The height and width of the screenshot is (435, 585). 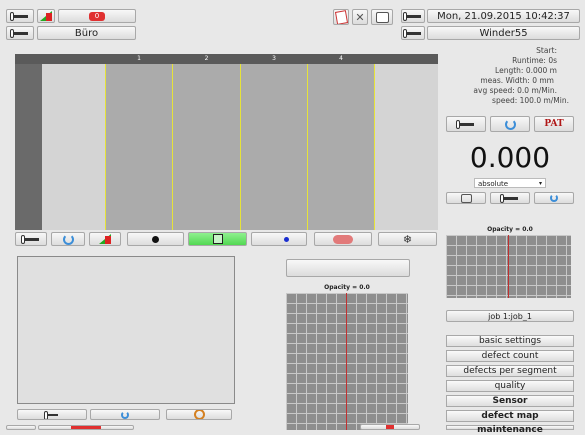 I want to click on eraser-icon, so click(x=343, y=239).